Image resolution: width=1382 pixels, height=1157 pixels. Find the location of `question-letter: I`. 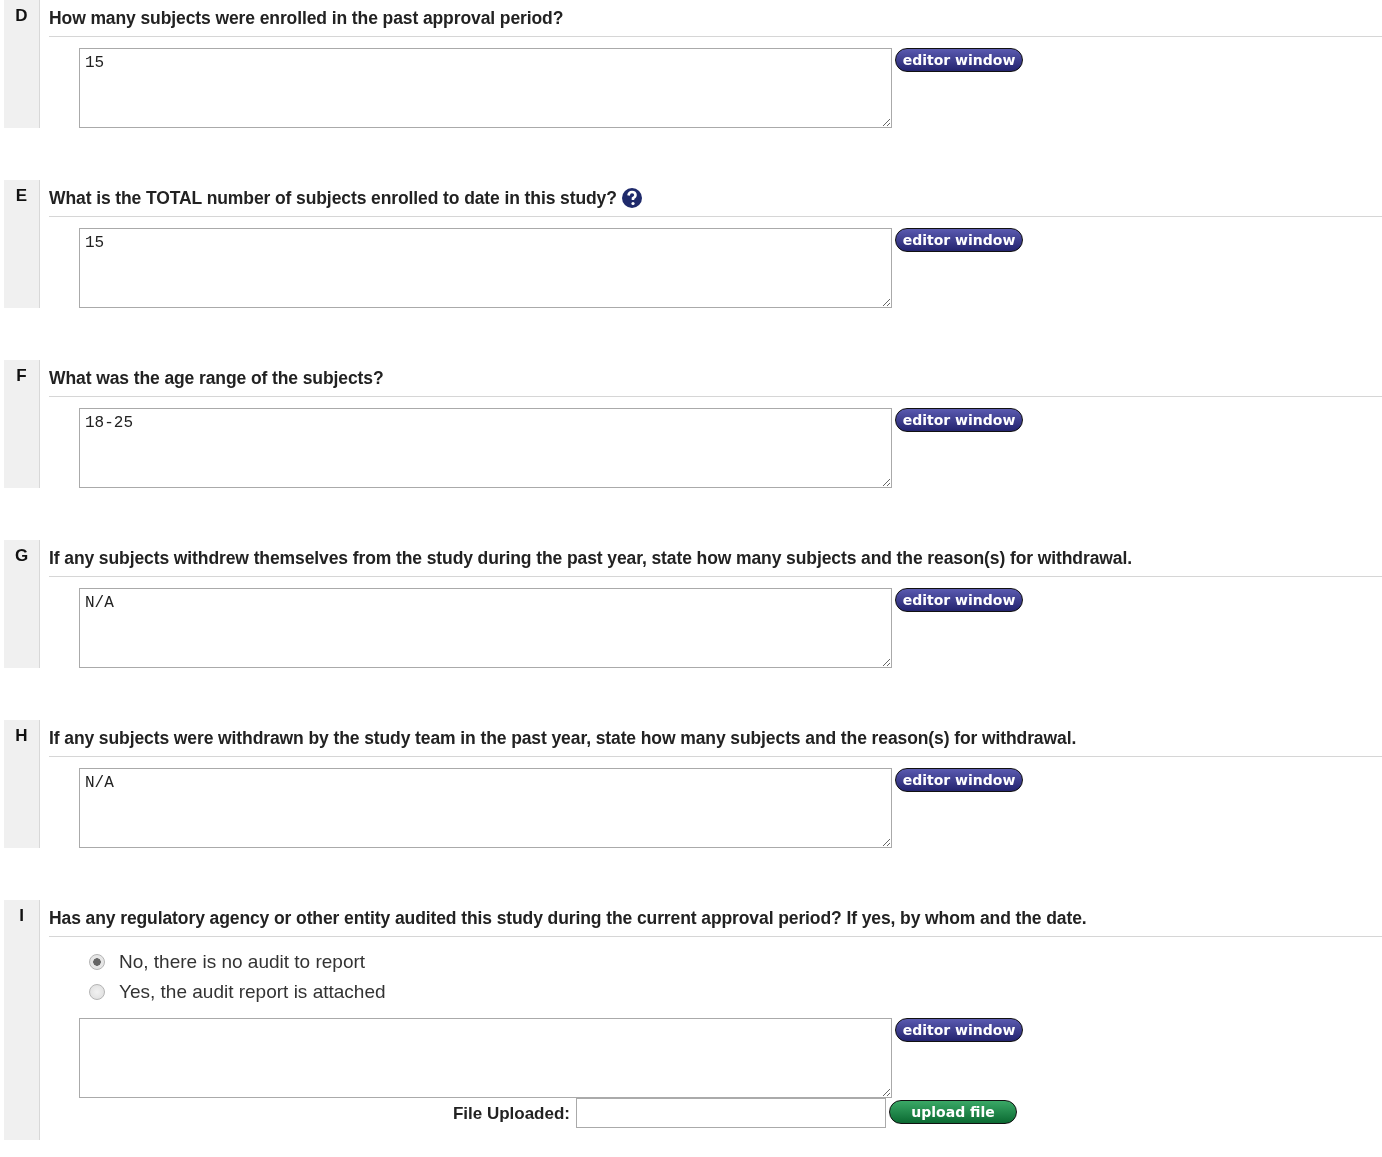

question-letter: I is located at coordinates (21, 916).